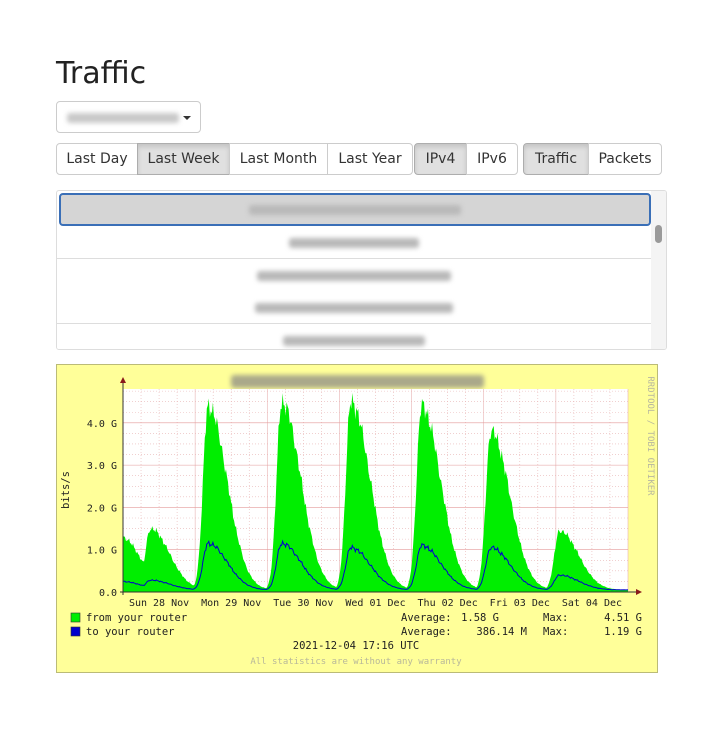 The height and width of the screenshot is (740, 720). I want to click on y-tick-label: 1.0 G, so click(102, 551).